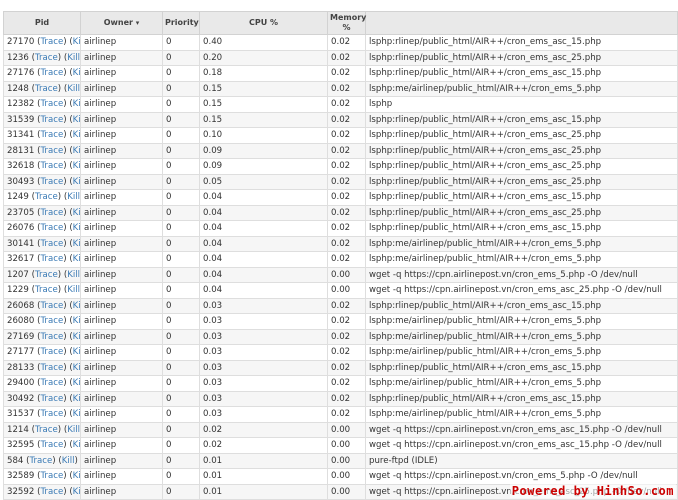 The height and width of the screenshot is (500, 678). What do you see at coordinates (181, 23) in the screenshot?
I see `header-priority: Priority` at bounding box center [181, 23].